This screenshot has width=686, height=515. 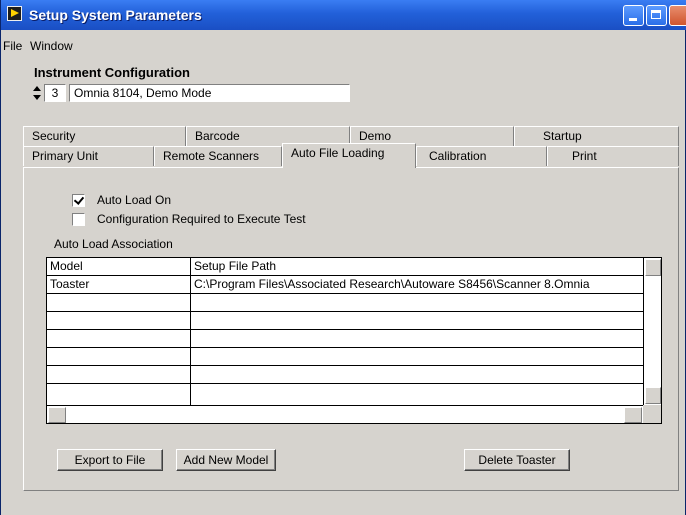 I want to click on menu-window: Window, so click(x=51, y=46).